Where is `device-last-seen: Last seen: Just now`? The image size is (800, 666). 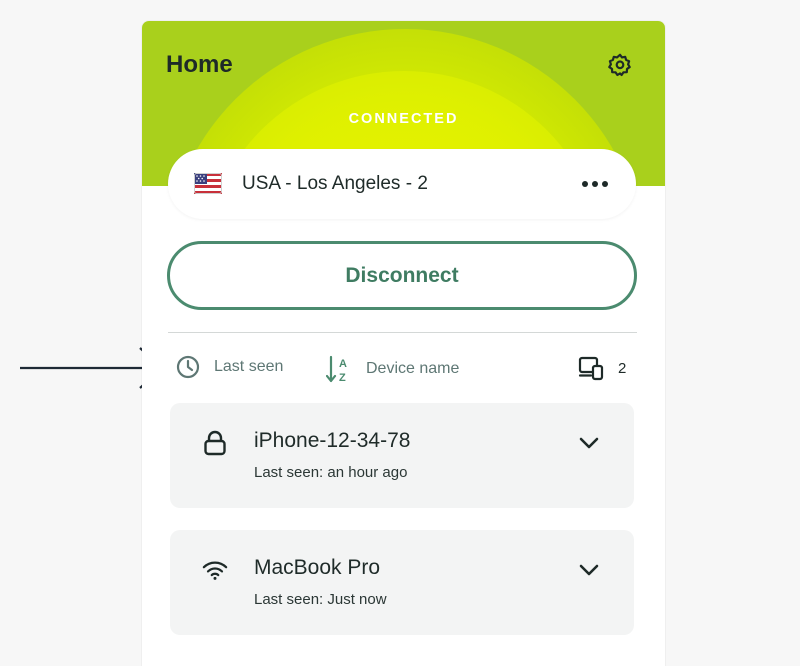
device-last-seen: Last seen: Just now is located at coordinates (320, 599).